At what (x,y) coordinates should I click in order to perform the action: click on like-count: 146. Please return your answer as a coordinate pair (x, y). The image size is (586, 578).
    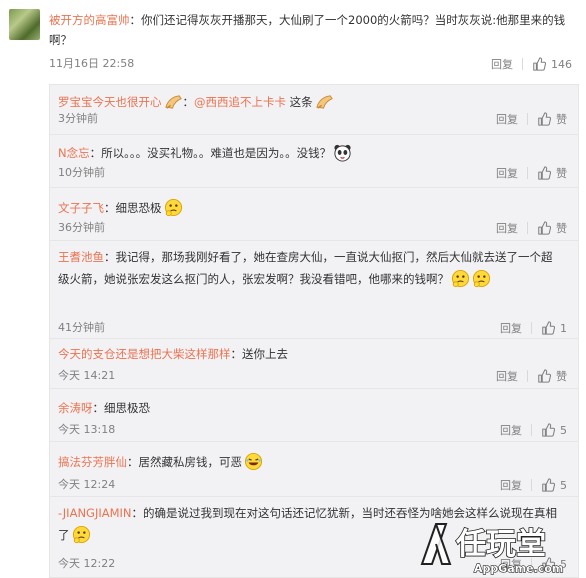
    Looking at the image, I should click on (561, 64).